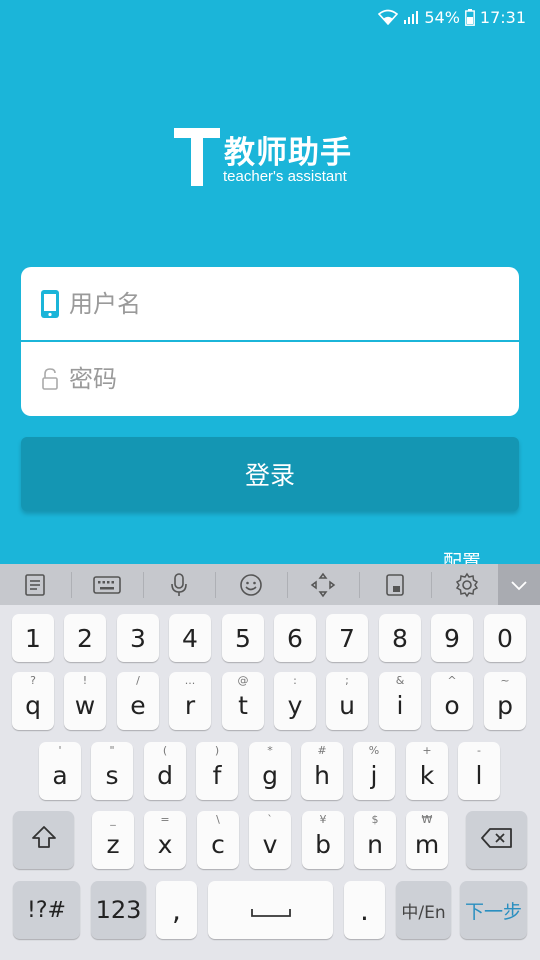 The image size is (540, 960). Describe the element at coordinates (400, 701) in the screenshot. I see `key-i: & i` at that location.